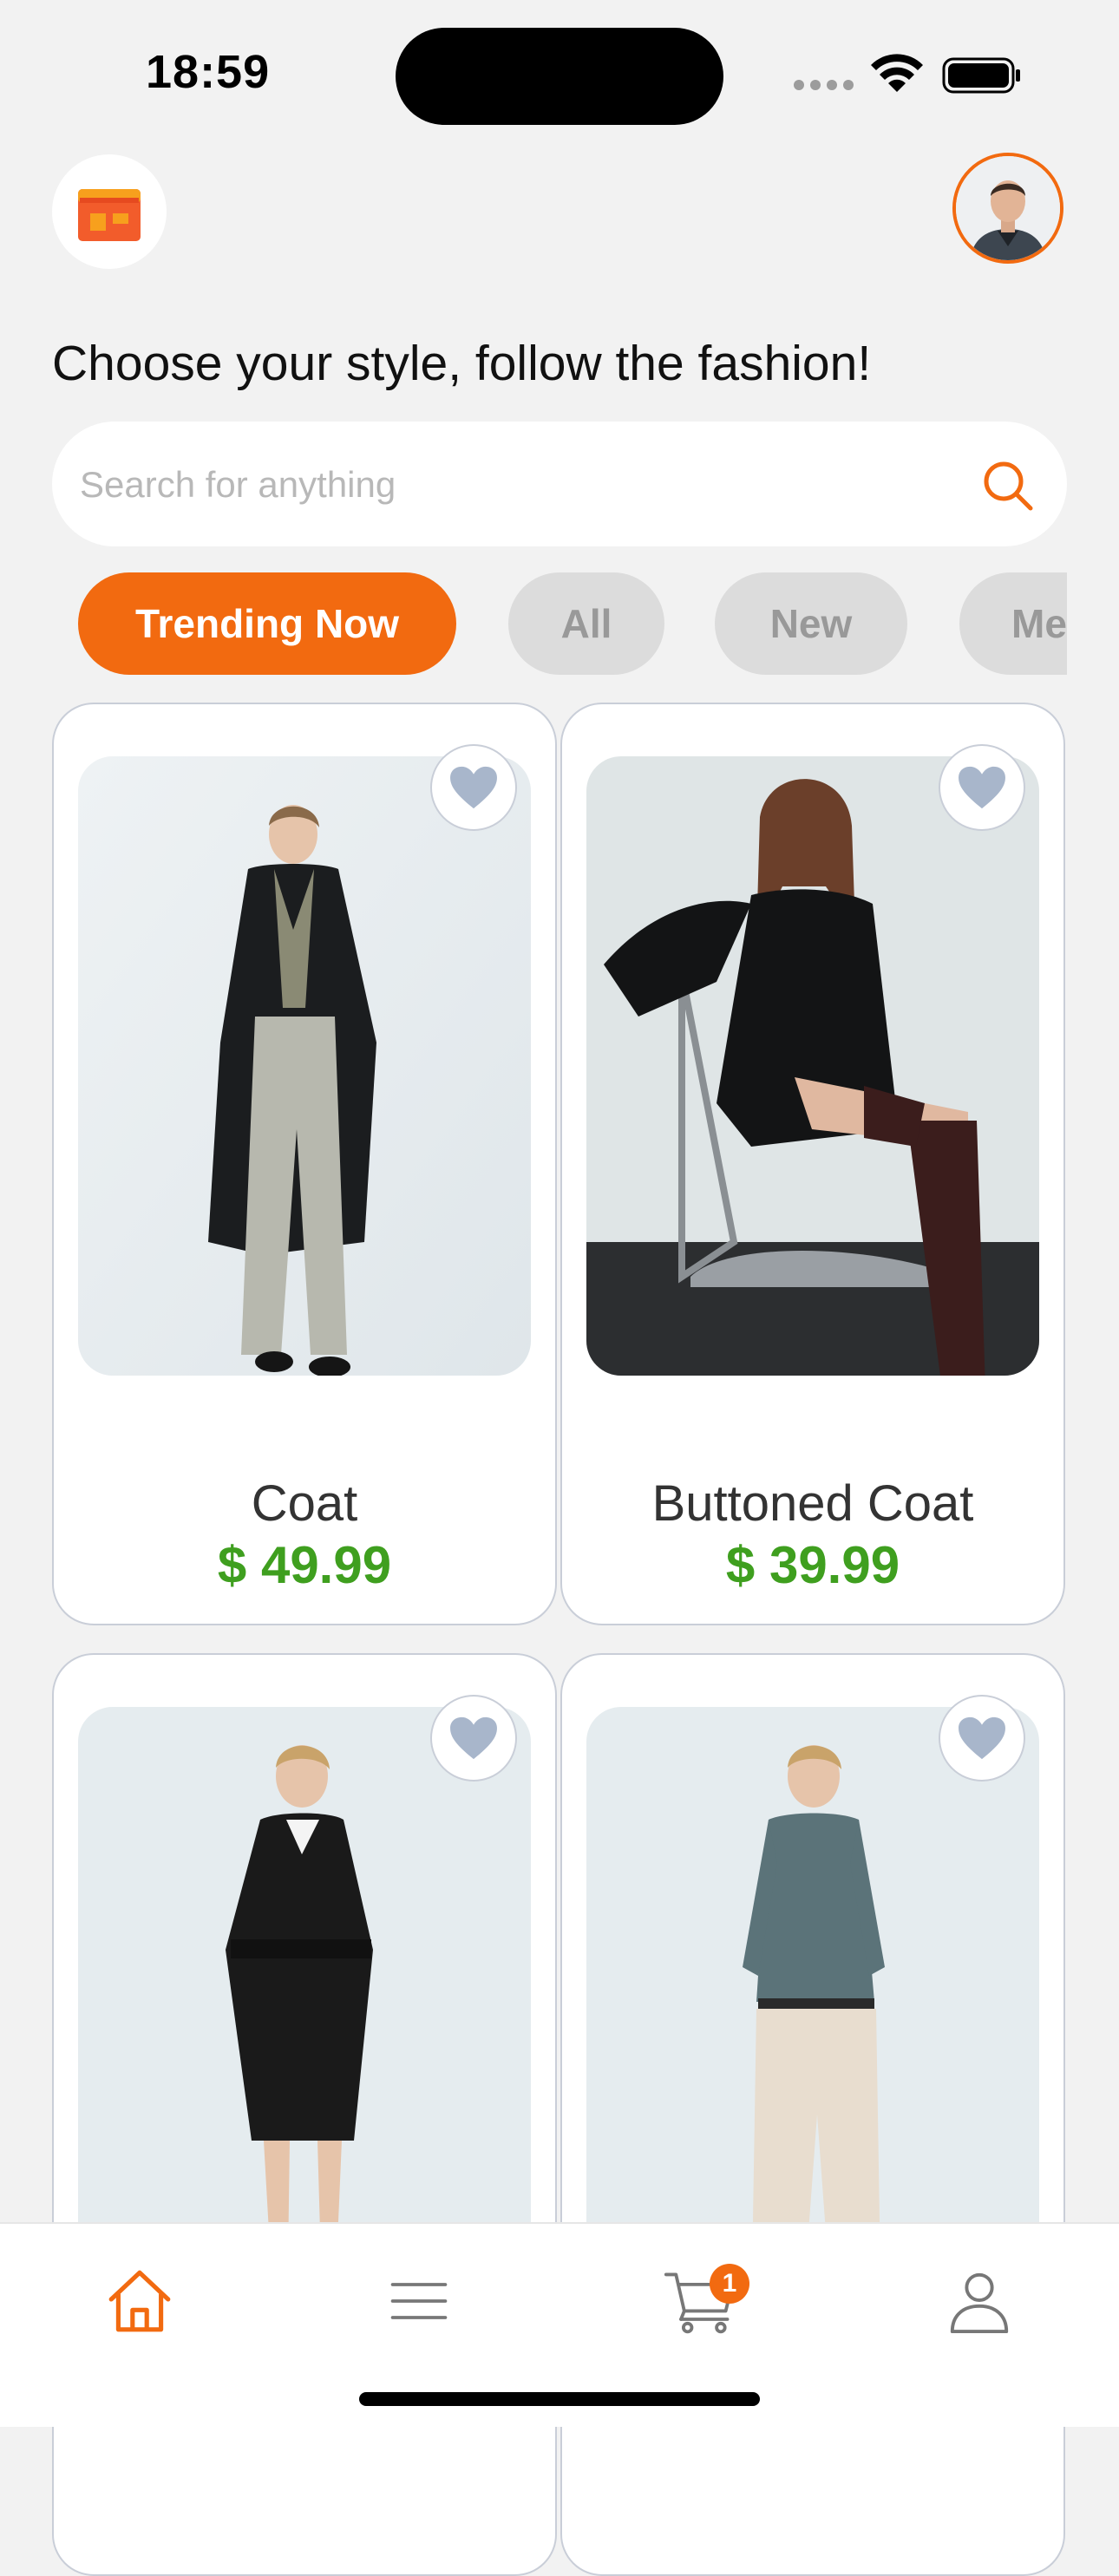 The width and height of the screenshot is (1119, 2576). I want to click on tab-menu, so click(419, 2301).